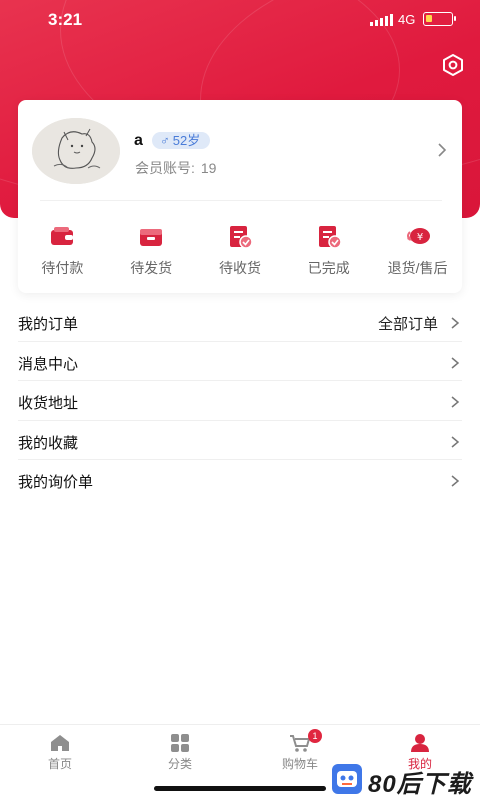 This screenshot has width=480, height=800. What do you see at coordinates (186, 140) in the screenshot?
I see `age-text: 52岁` at bounding box center [186, 140].